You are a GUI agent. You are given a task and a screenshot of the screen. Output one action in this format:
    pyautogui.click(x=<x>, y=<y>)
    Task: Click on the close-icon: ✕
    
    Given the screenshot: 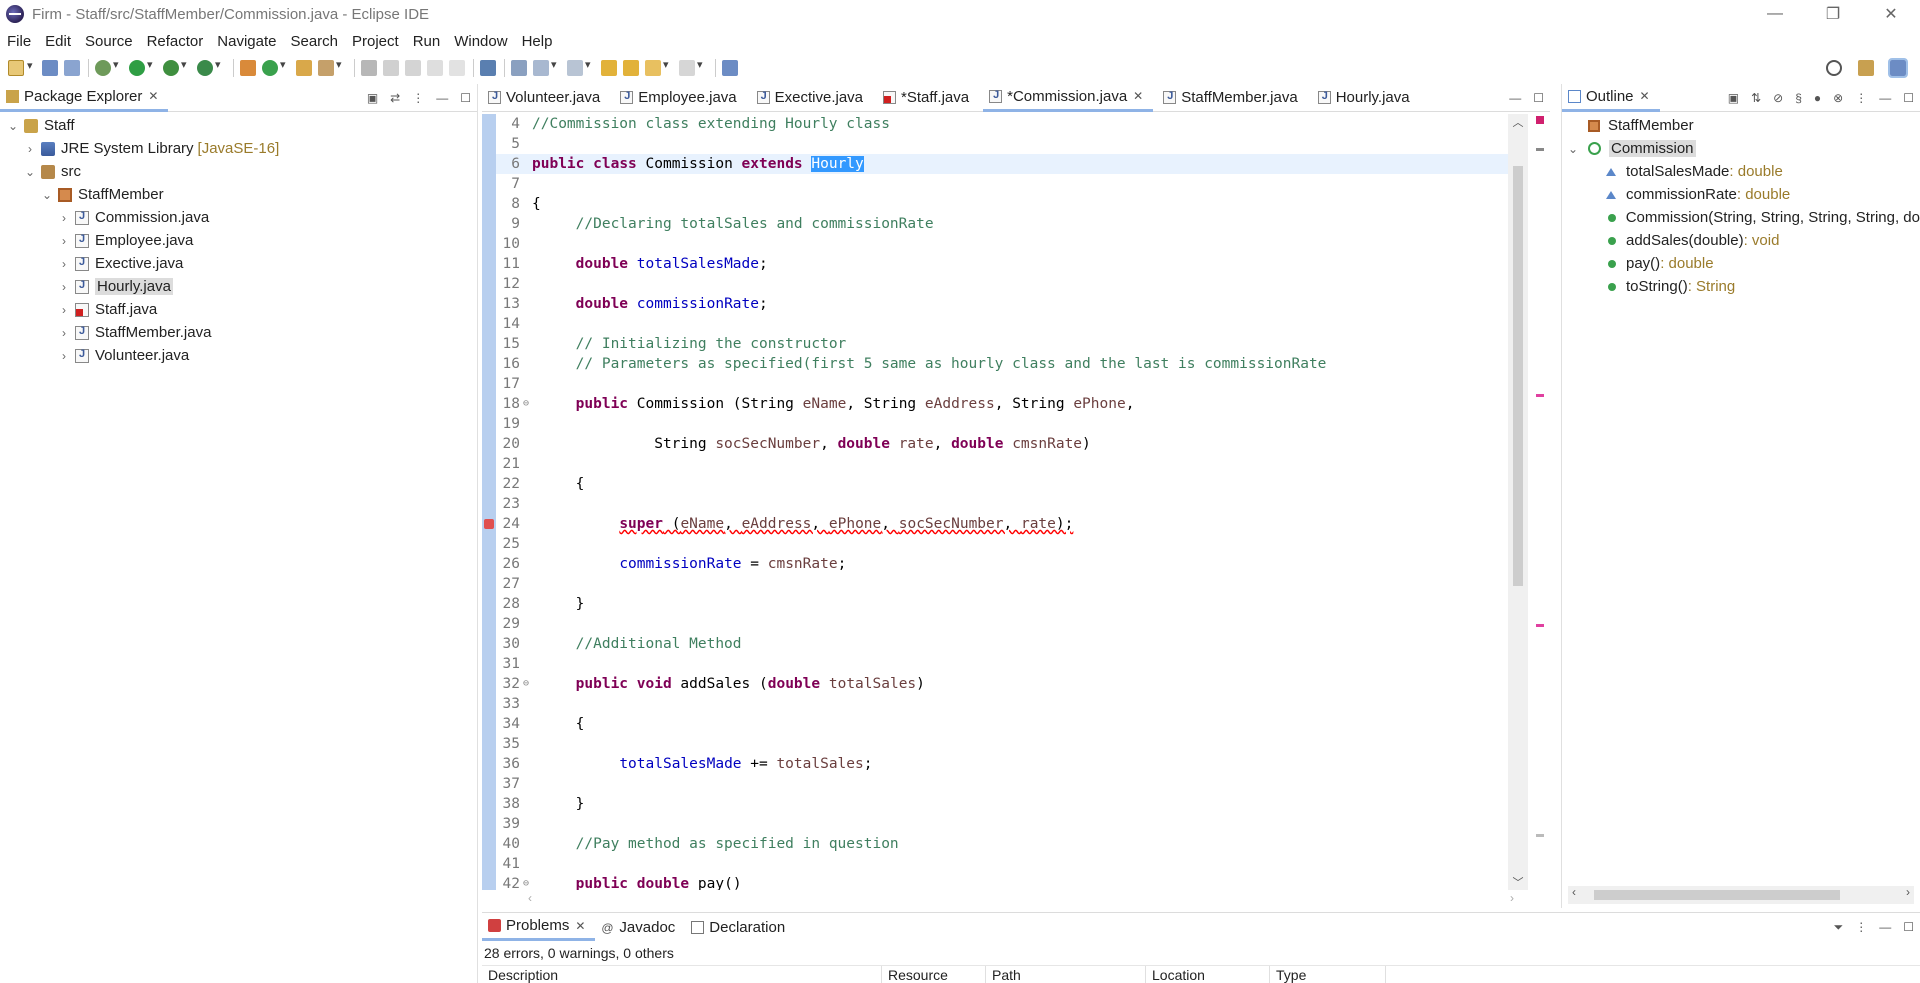 What is the action you would take?
    pyautogui.click(x=1138, y=96)
    